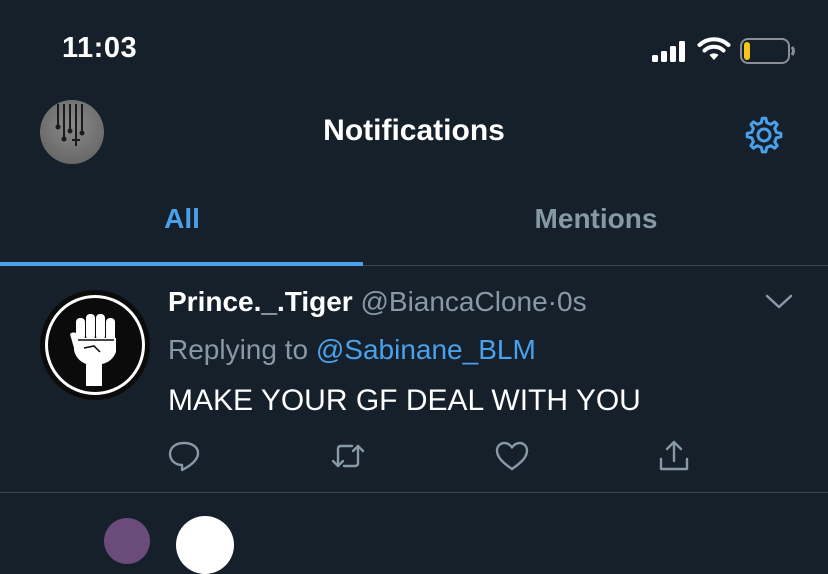  I want to click on like-icon, so click(512, 456).